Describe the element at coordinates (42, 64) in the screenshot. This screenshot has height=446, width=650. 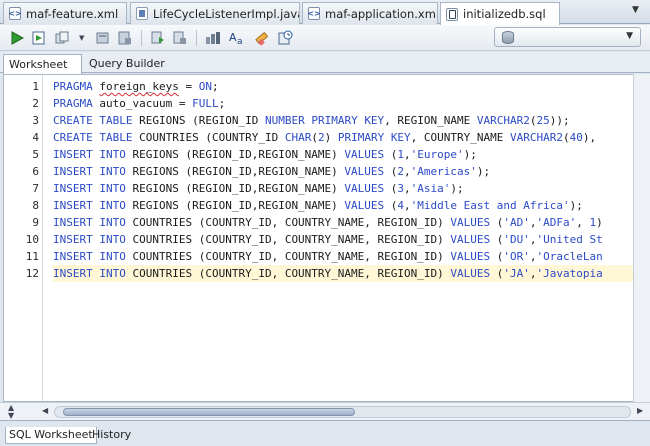
I see `tab-worksheet: Worksheet` at that location.